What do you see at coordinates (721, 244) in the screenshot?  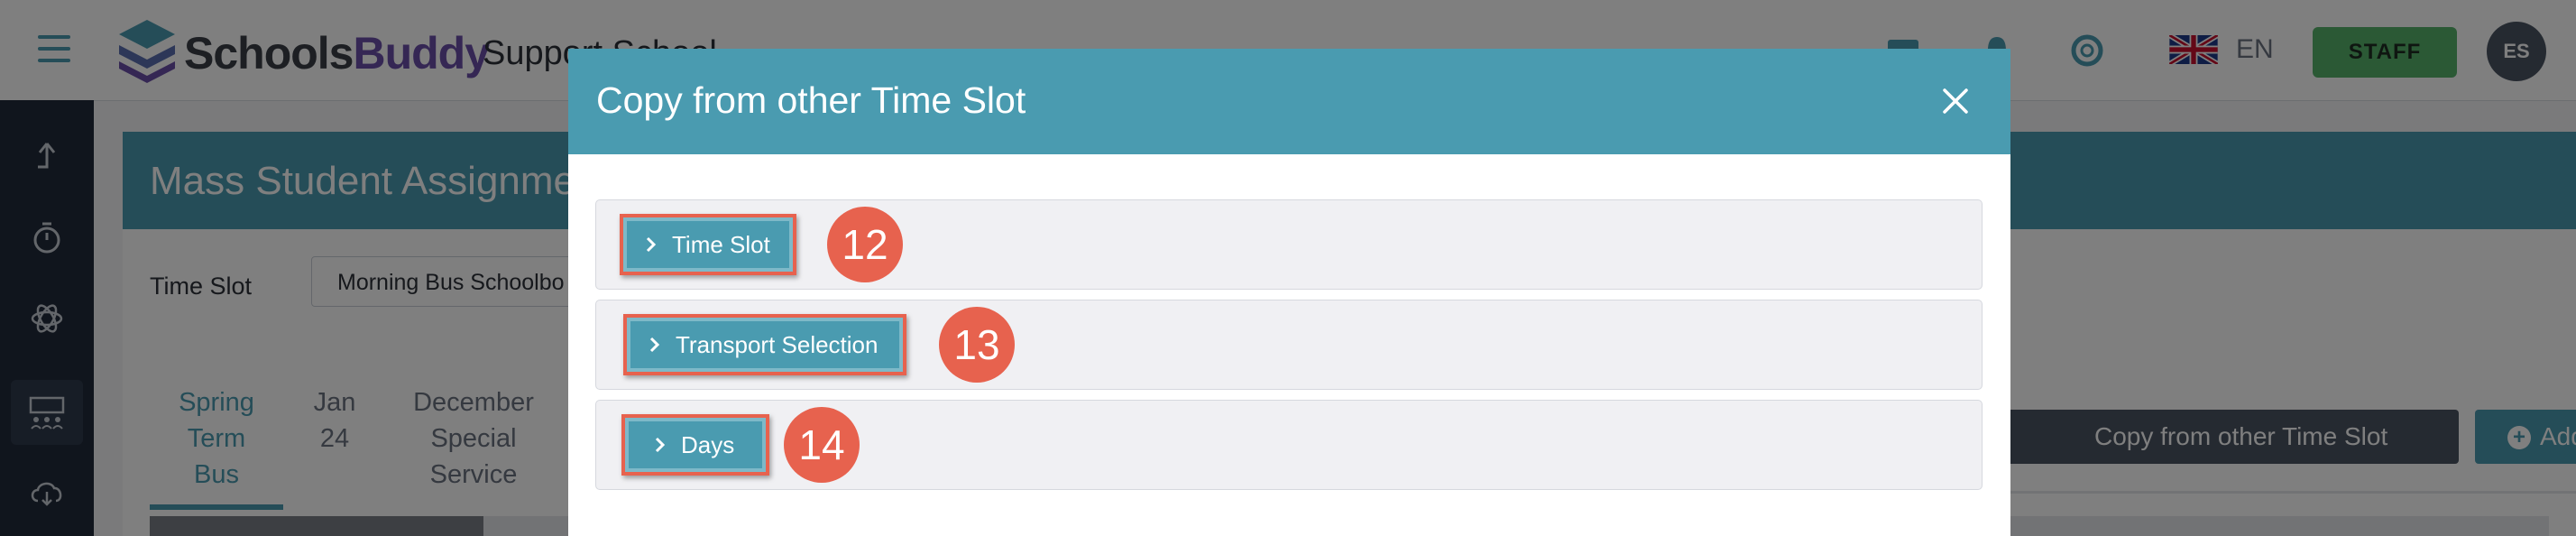 I see `time-slot-toggle-label: Time Slot` at bounding box center [721, 244].